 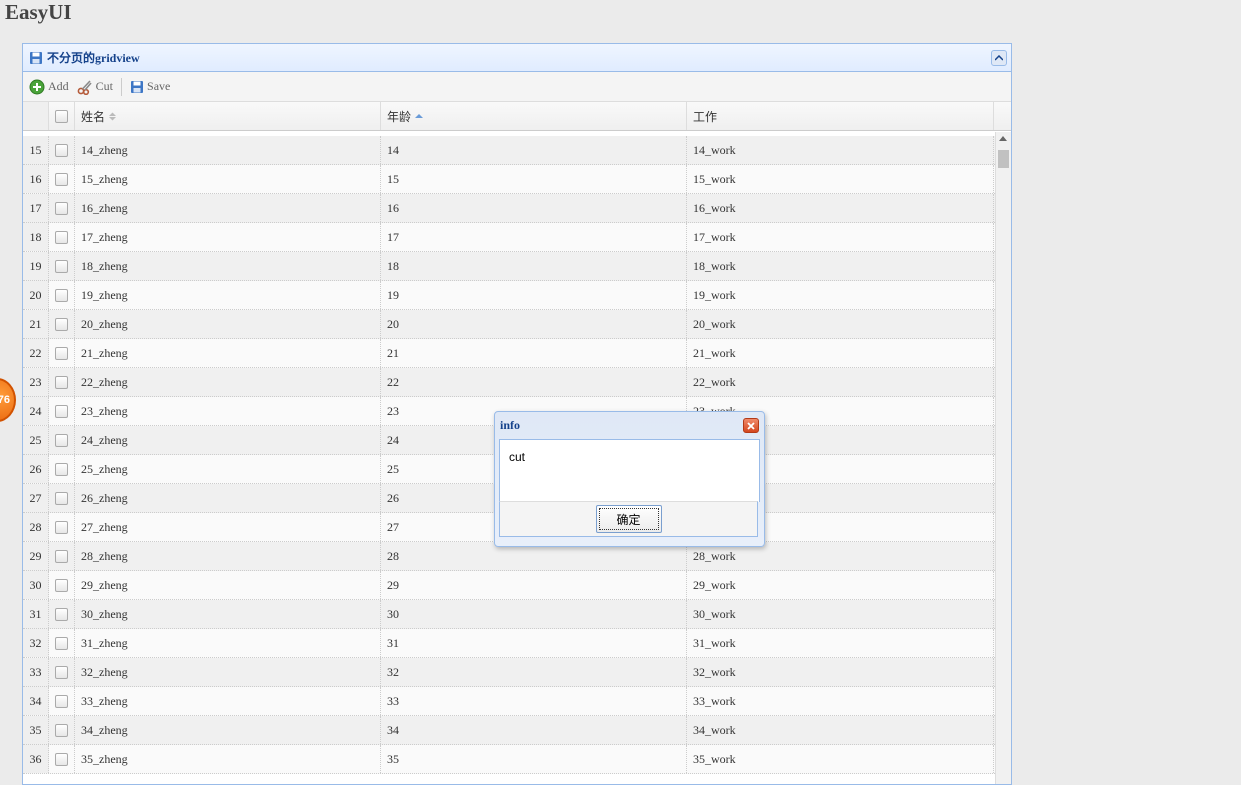 What do you see at coordinates (37, 86) in the screenshot?
I see `add-circle-icon` at bounding box center [37, 86].